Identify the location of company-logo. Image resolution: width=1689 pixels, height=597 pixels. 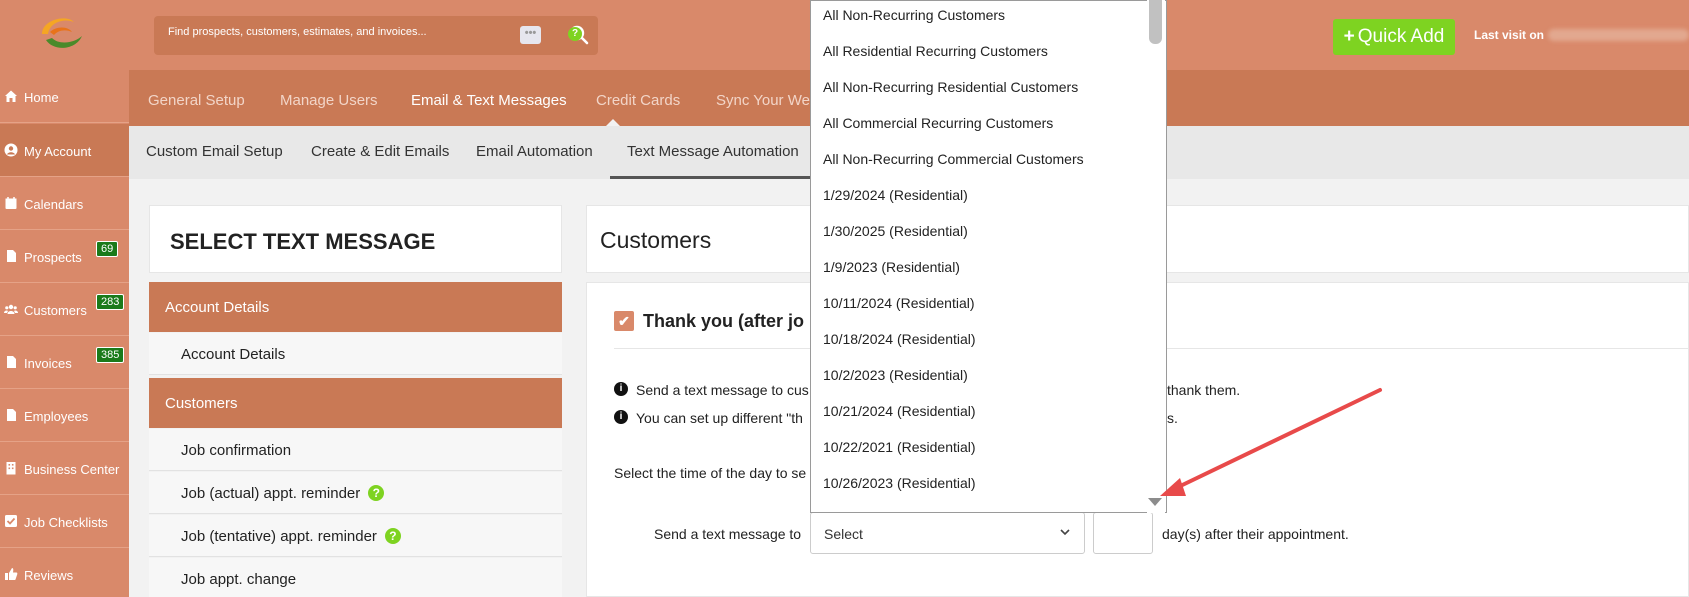
(62, 36).